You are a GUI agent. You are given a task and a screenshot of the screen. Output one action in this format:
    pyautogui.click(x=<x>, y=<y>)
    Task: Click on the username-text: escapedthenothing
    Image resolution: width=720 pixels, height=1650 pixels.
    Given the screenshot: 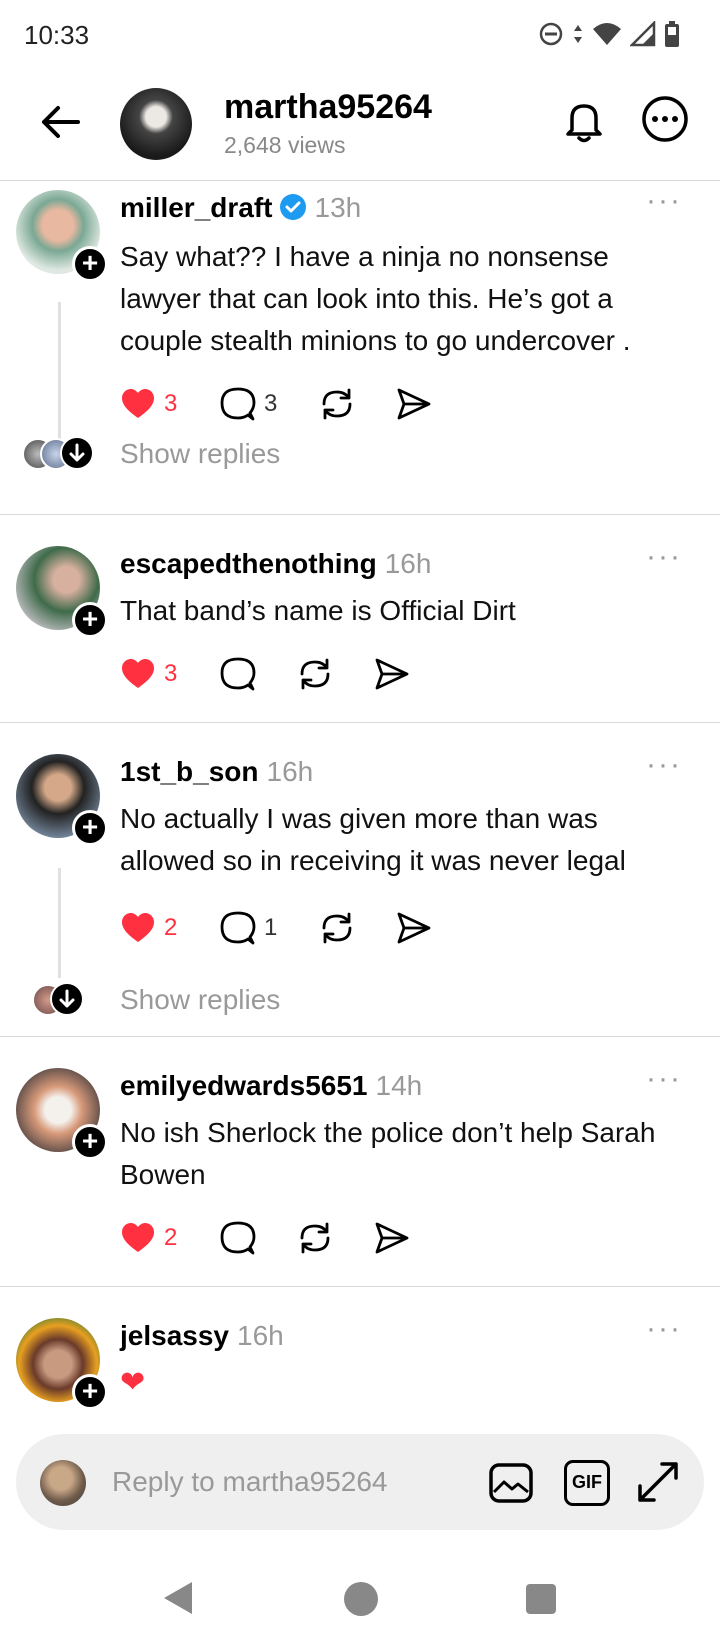 What is the action you would take?
    pyautogui.click(x=248, y=563)
    